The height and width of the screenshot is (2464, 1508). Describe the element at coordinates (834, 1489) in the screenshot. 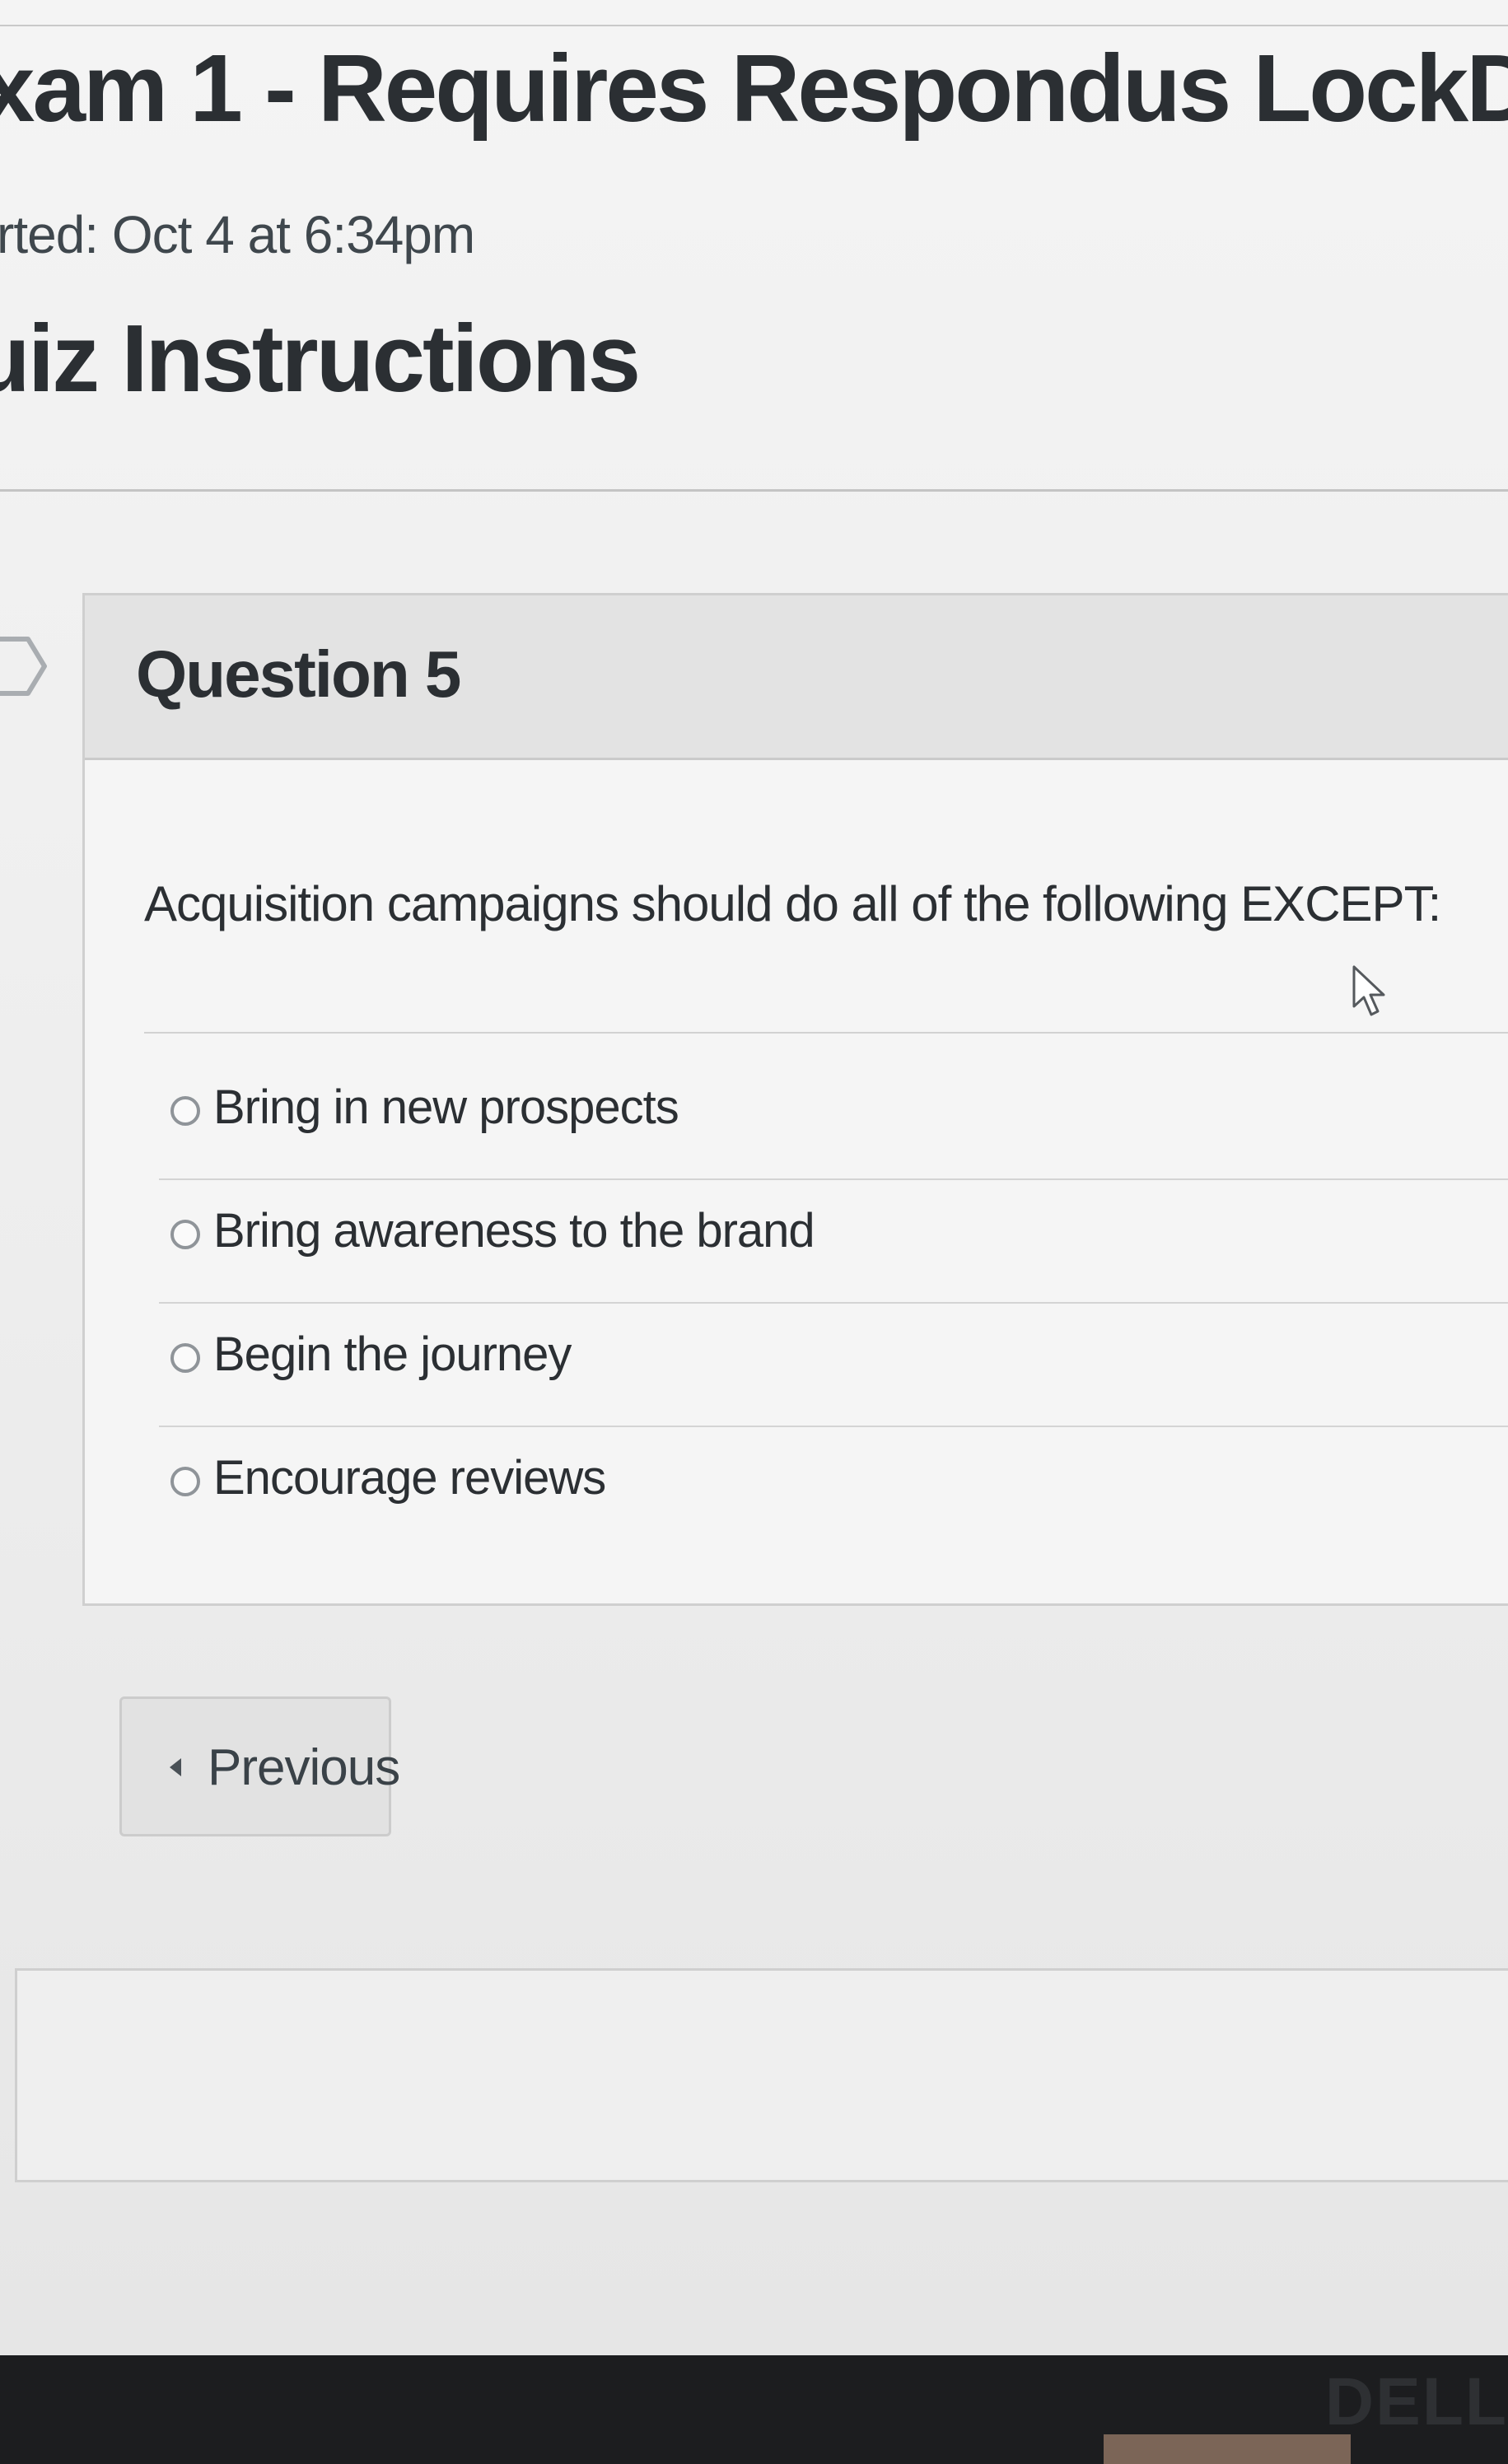

I see `answer-option: Encourage reviews` at that location.